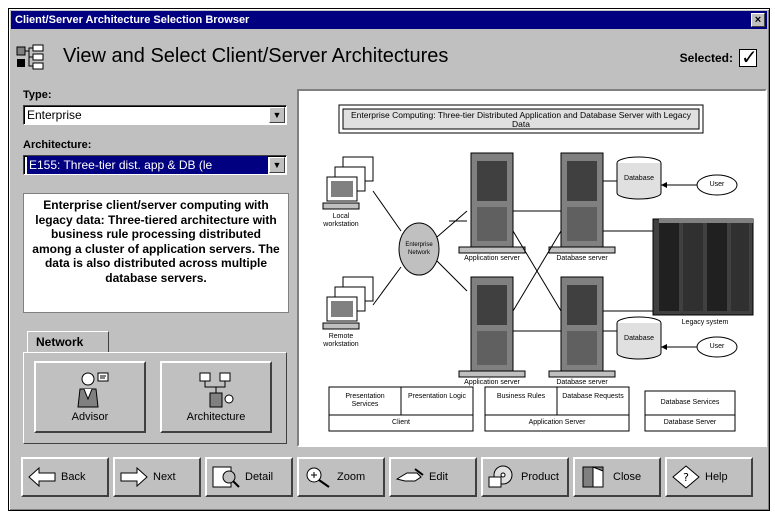 This screenshot has width=775, height=515. What do you see at coordinates (226, 477) in the screenshot?
I see `magnifier-document-icon` at bounding box center [226, 477].